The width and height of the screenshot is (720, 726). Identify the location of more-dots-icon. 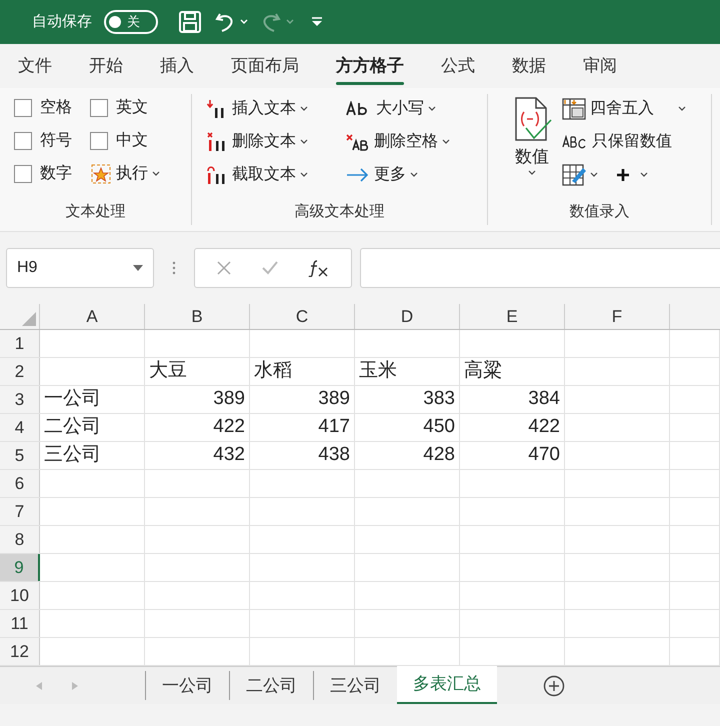
(174, 268).